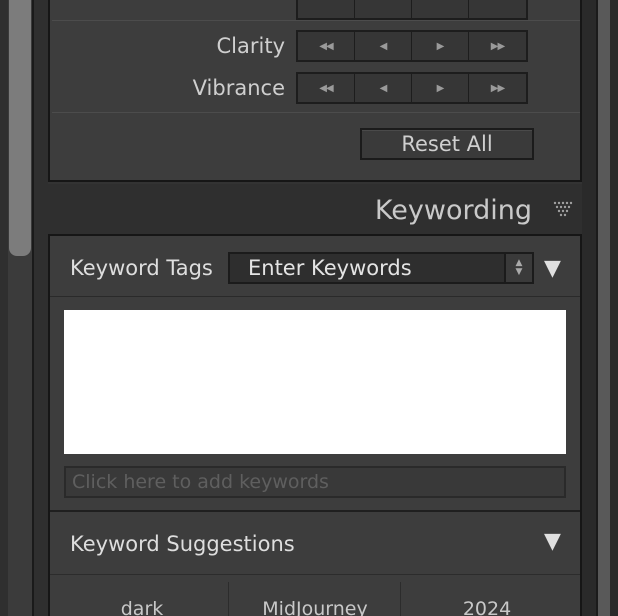  What do you see at coordinates (251, 46) in the screenshot?
I see `clarity-label: Clarity` at bounding box center [251, 46].